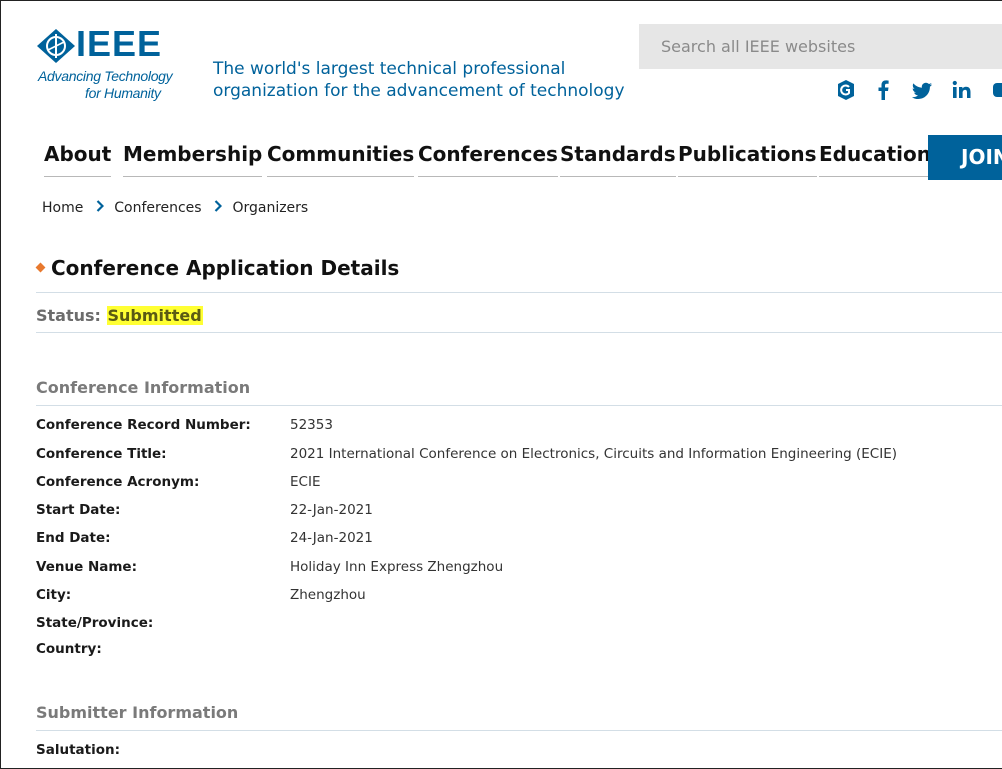 This screenshot has width=1002, height=769. What do you see at coordinates (270, 208) in the screenshot?
I see `breadcrumb-organizers: Organizers` at bounding box center [270, 208].